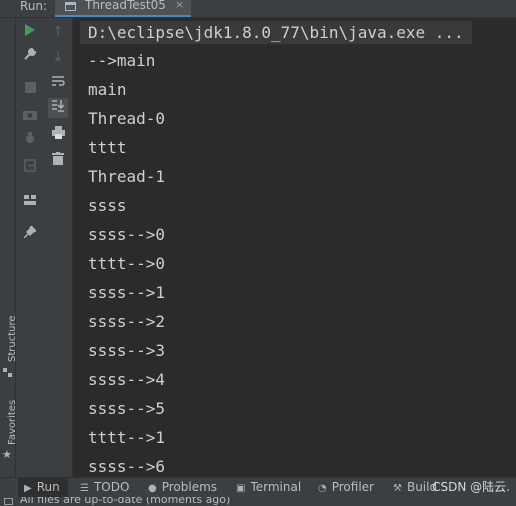 The image size is (516, 506). I want to click on exit-icon, so click(29, 165).